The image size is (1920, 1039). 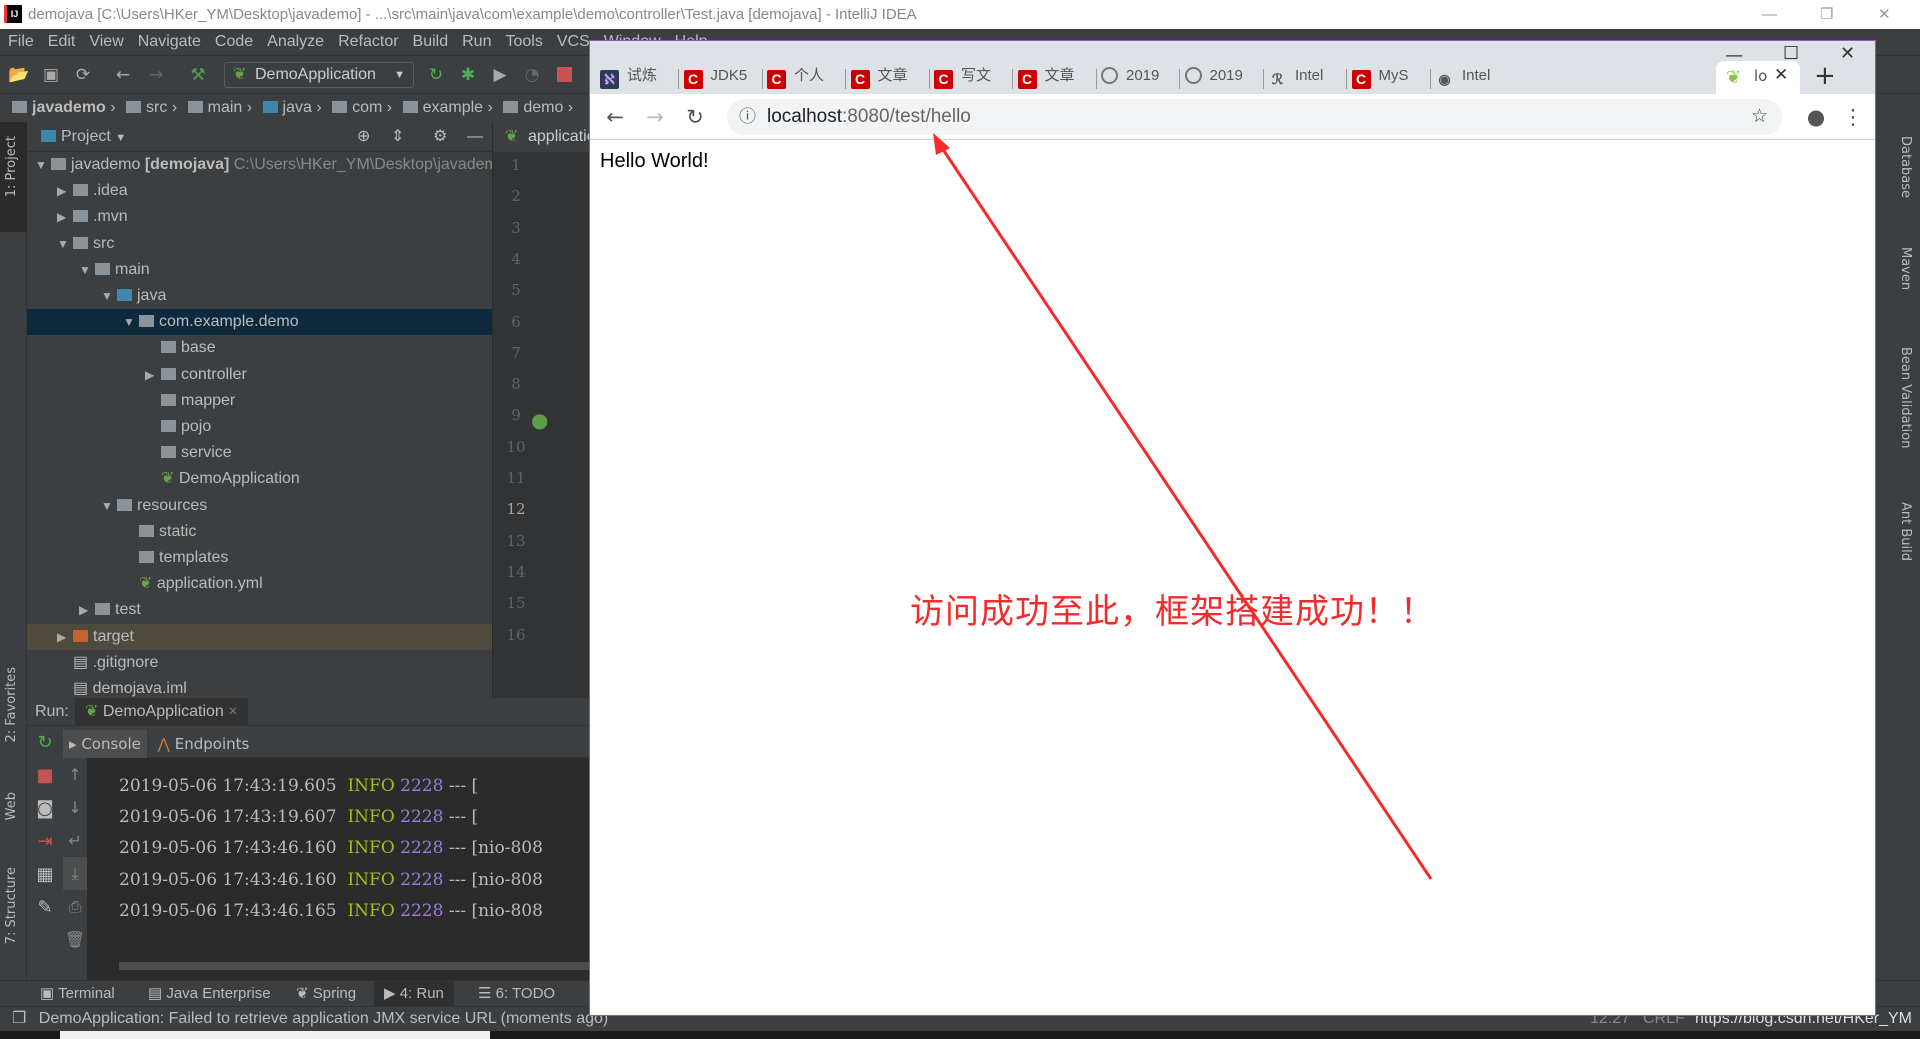 I want to click on browser-tab: ℵ 试炼, so click(x=636, y=77).